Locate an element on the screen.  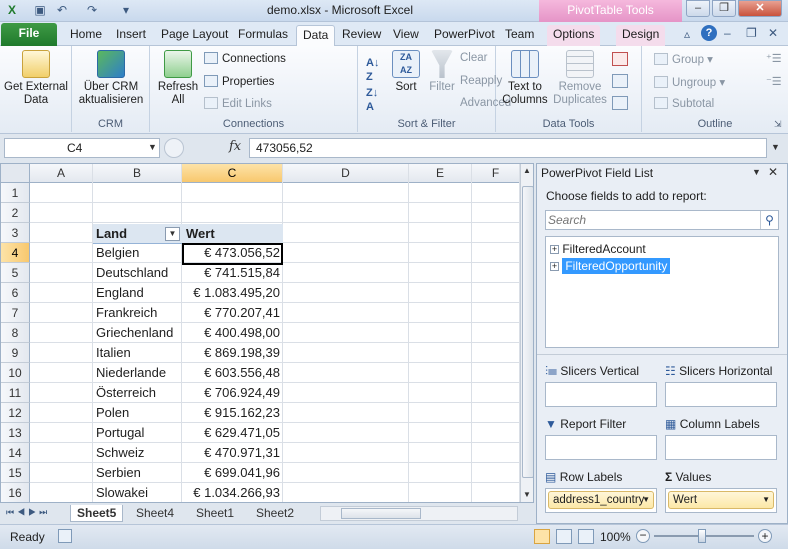
sort-button: ZA AZ Sort is located at coordinates (406, 72).